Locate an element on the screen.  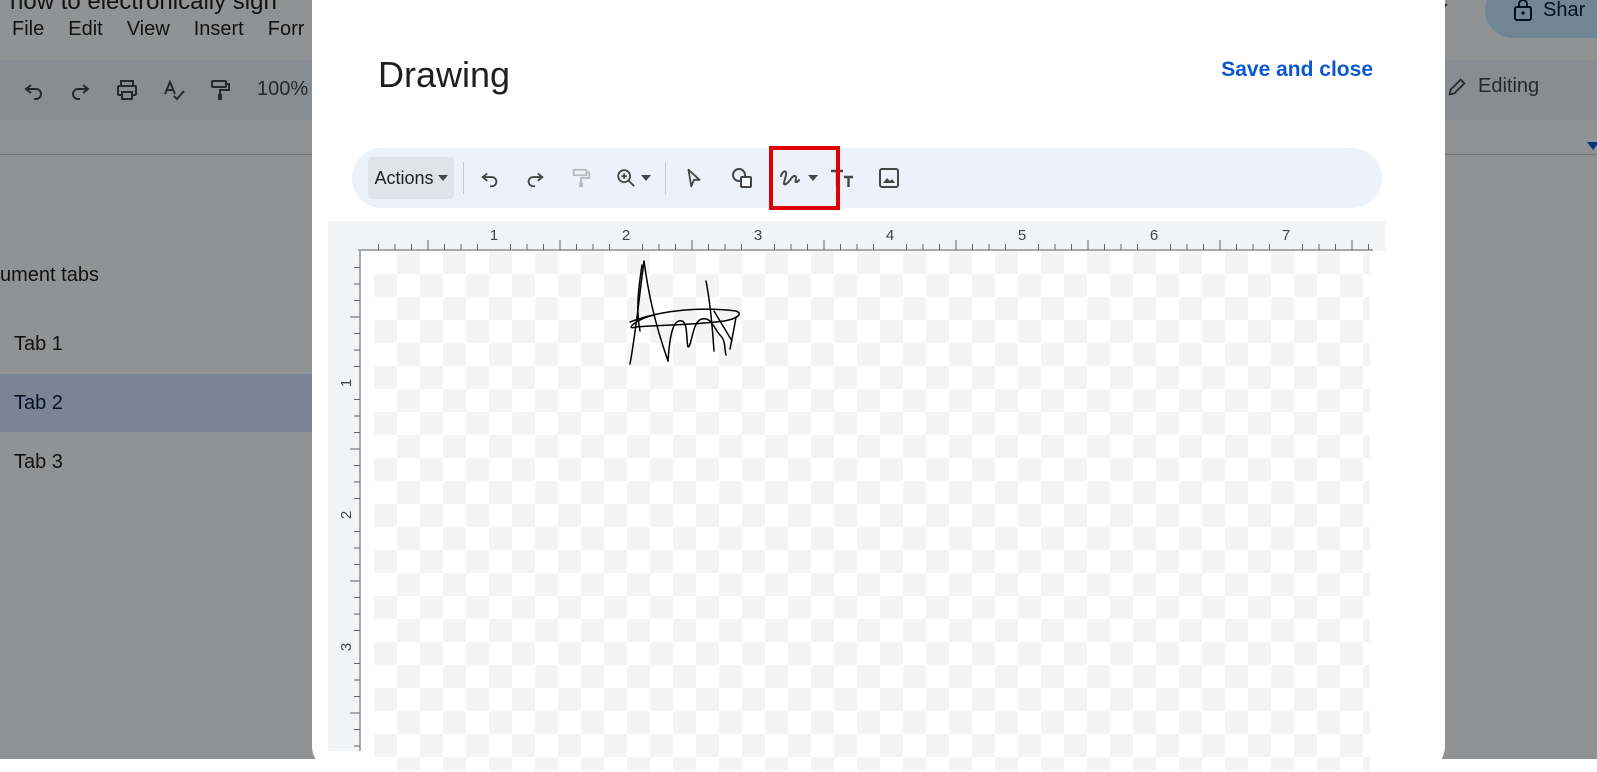
save-and-close-button: Save and close is located at coordinates (1297, 70).